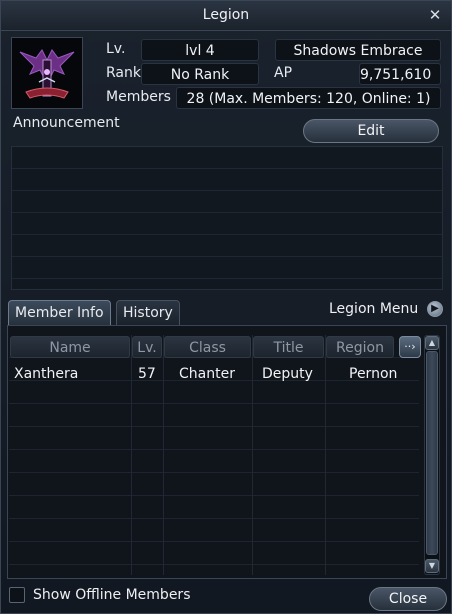 The image size is (452, 614). Describe the element at coordinates (287, 374) in the screenshot. I see `member-title: Deputy` at that location.